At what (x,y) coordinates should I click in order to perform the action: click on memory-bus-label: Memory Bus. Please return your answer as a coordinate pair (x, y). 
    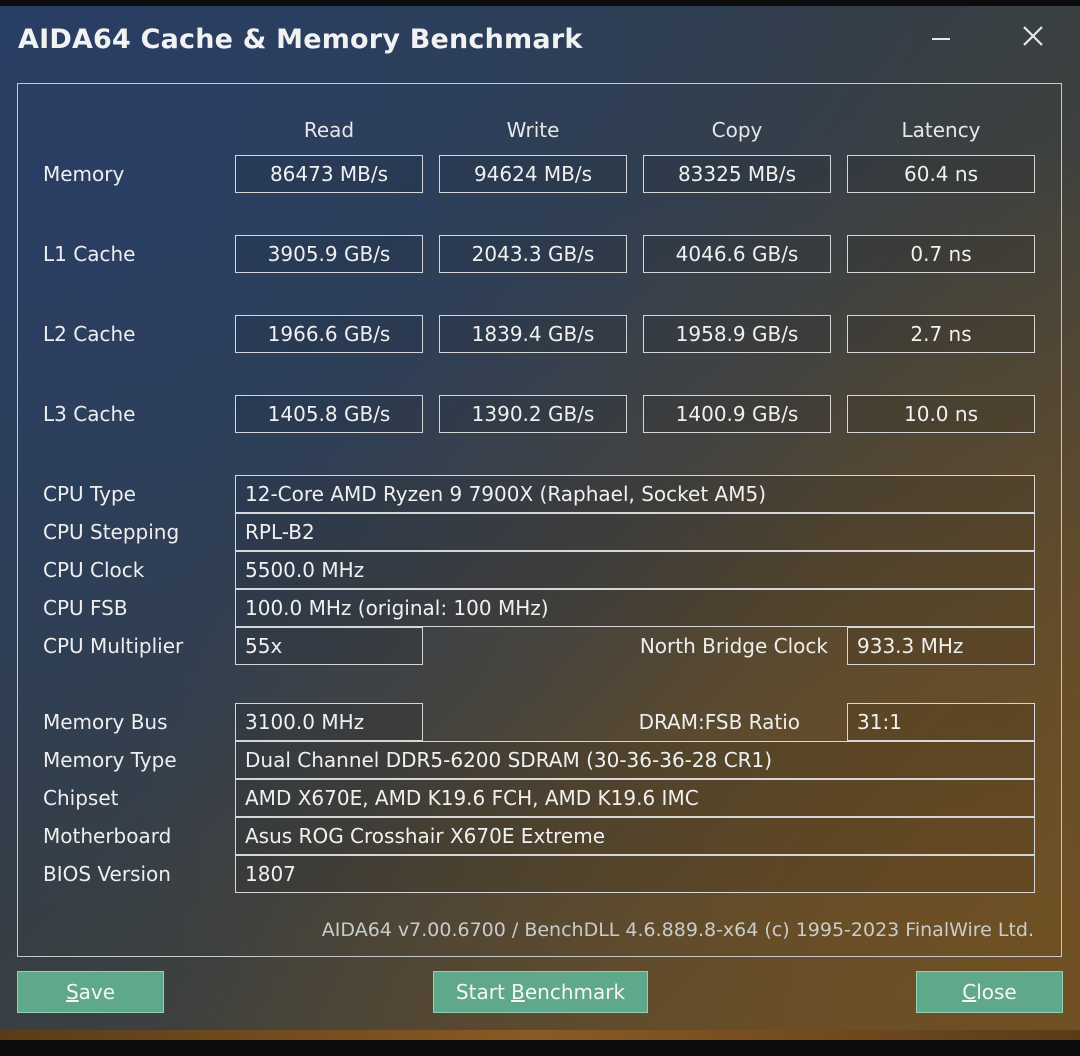
    Looking at the image, I should click on (105, 722).